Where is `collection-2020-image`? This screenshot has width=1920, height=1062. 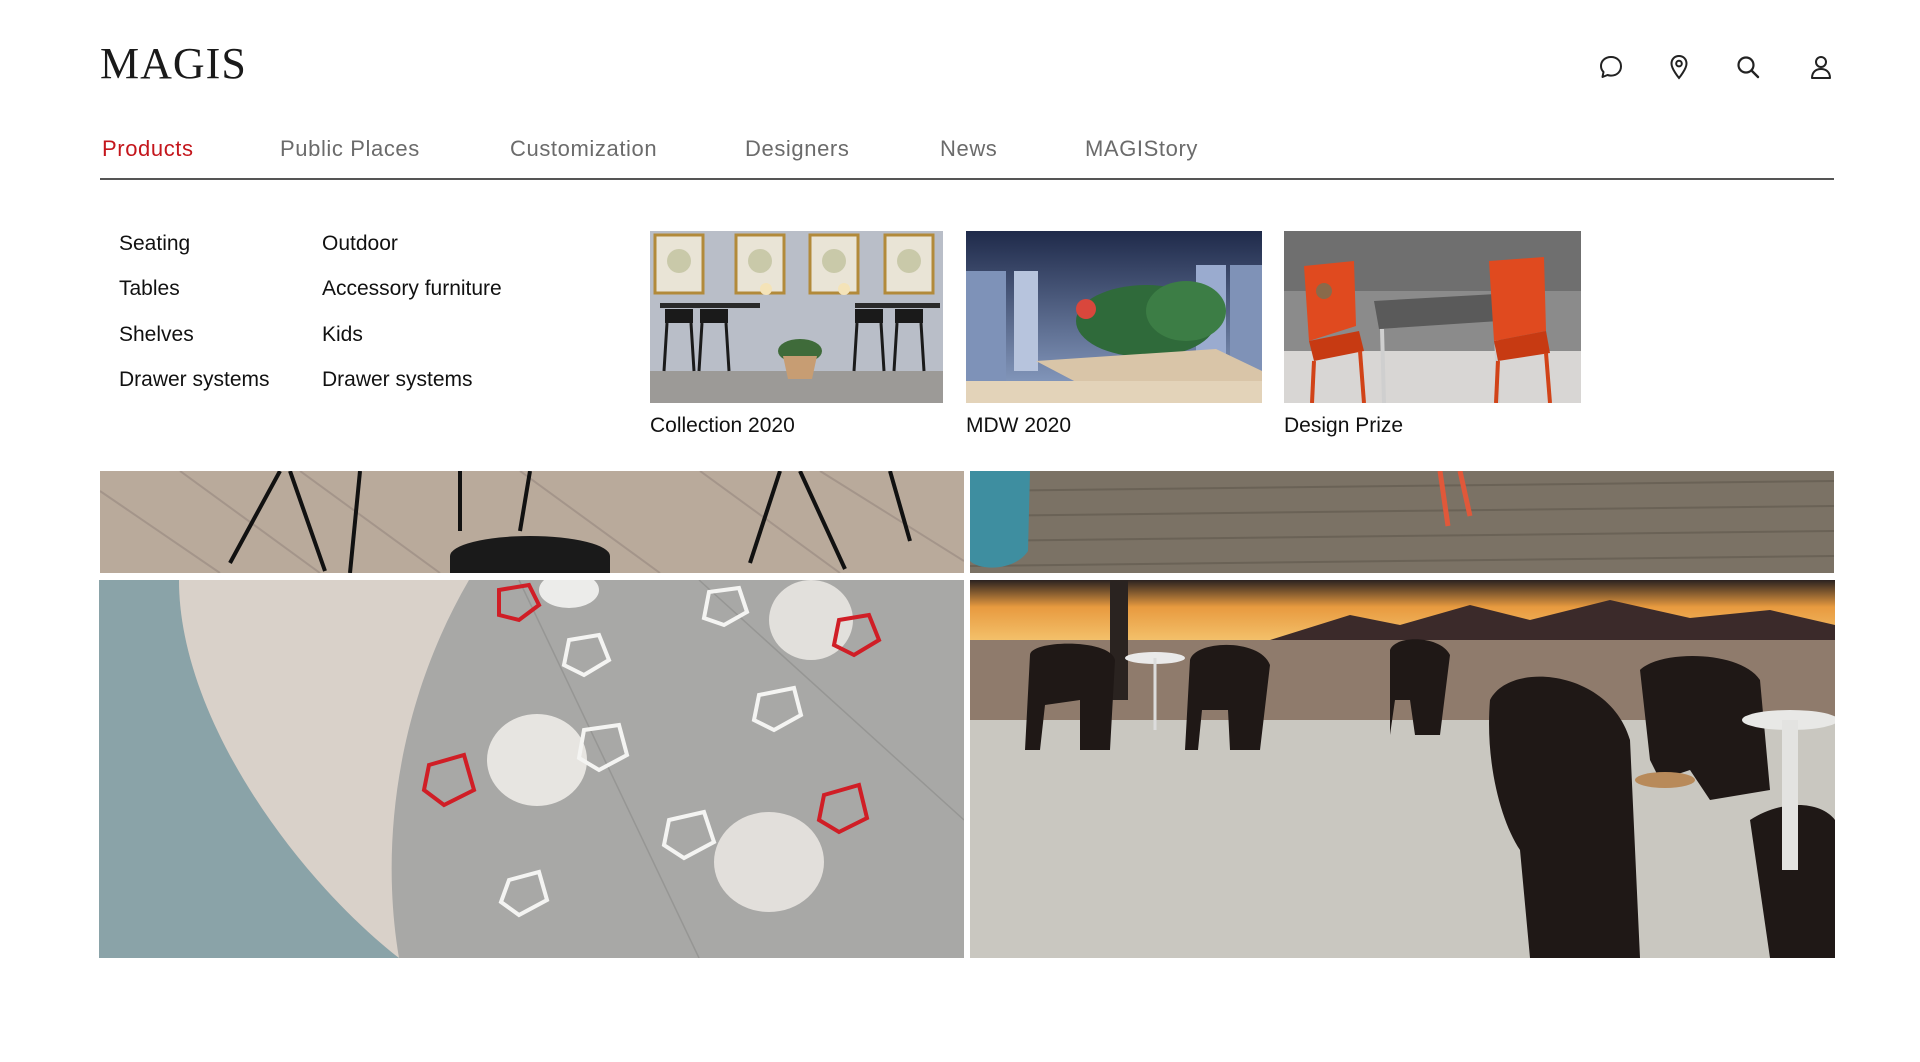 collection-2020-image is located at coordinates (796, 317).